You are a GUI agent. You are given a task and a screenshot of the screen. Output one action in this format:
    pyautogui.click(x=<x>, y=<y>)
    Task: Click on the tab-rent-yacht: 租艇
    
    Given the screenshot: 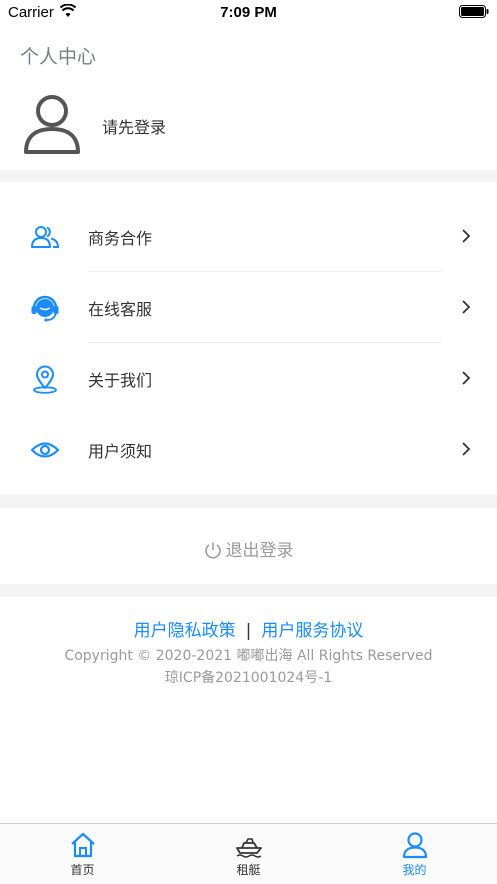 What is the action you would take?
    pyautogui.click(x=248, y=854)
    